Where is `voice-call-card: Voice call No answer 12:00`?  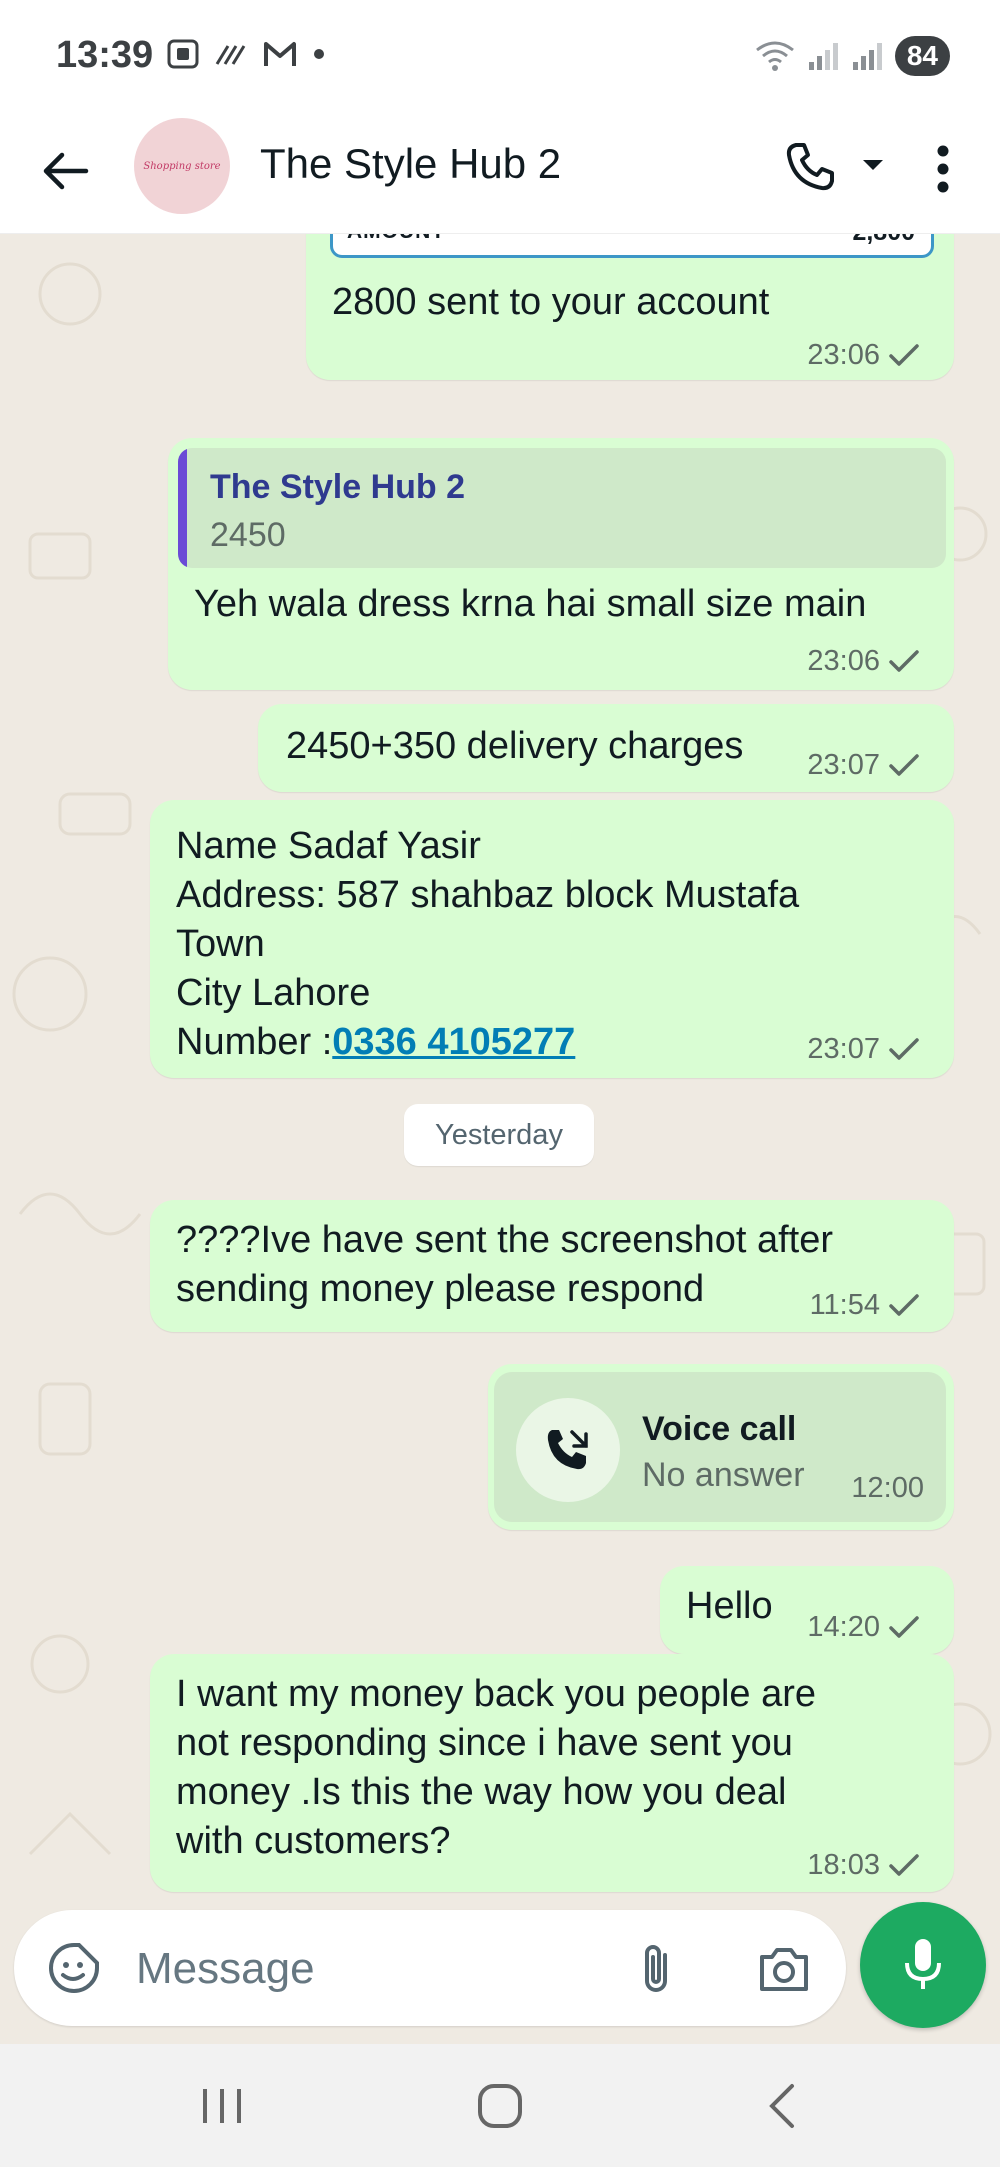 voice-call-card: Voice call No answer 12:00 is located at coordinates (720, 1447).